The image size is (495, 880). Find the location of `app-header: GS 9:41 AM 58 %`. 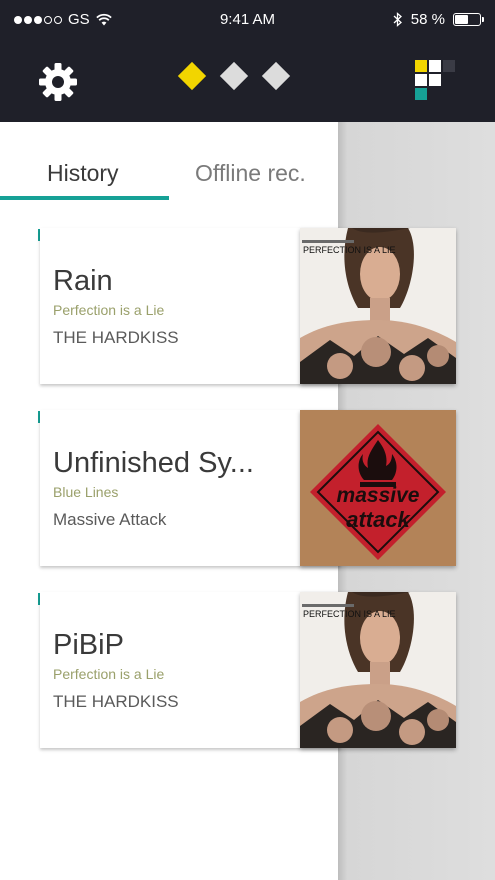

app-header: GS 9:41 AM 58 % is located at coordinates (247, 61).